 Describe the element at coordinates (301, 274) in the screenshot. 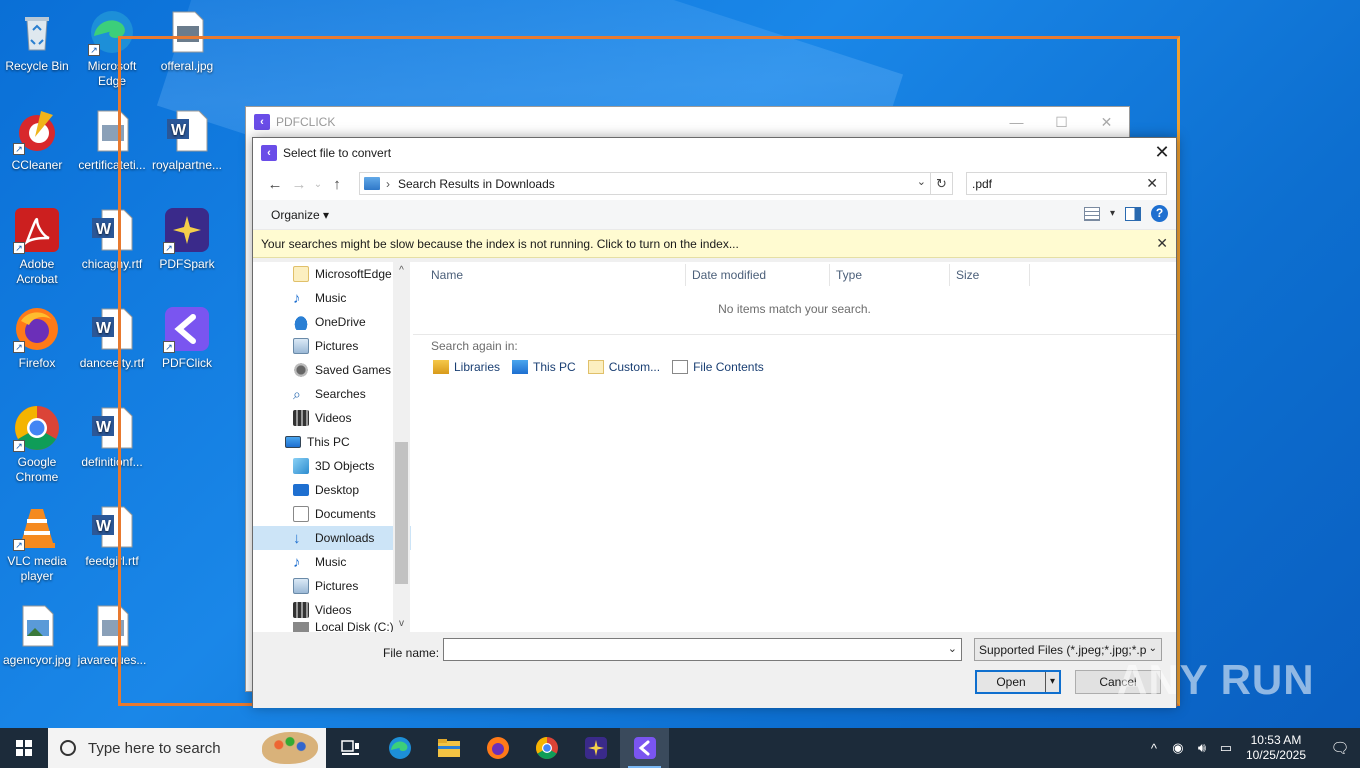

I see `folder-icon` at that location.